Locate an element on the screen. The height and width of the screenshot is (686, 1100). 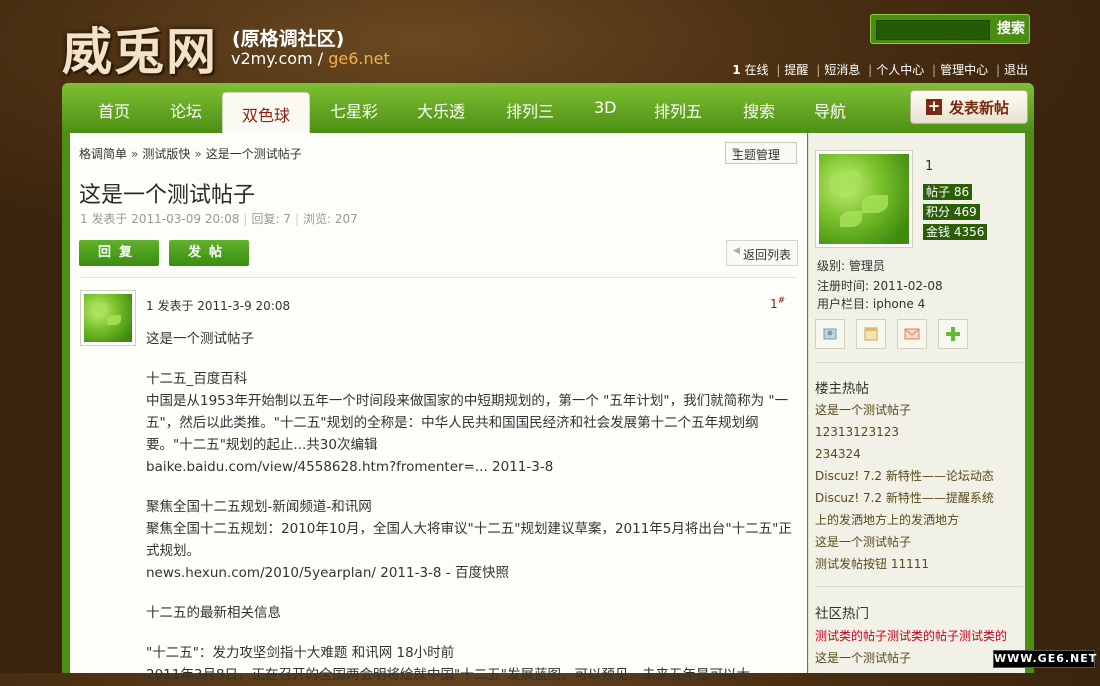
post-text: 十二五_百度百科 is located at coordinates (197, 379).